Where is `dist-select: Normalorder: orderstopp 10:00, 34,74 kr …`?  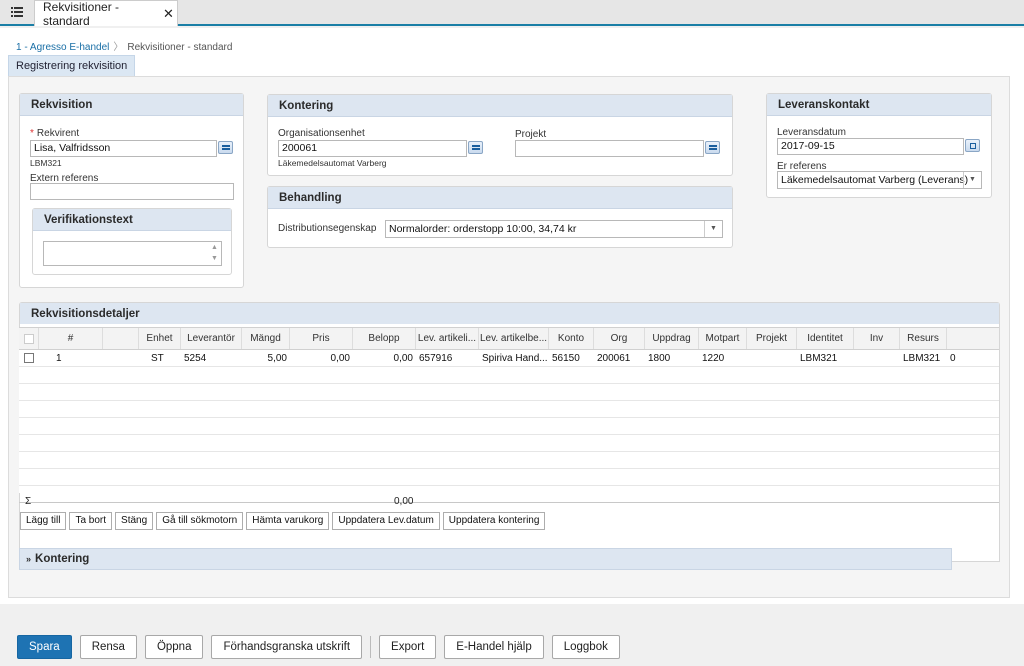
dist-select: Normalorder: orderstopp 10:00, 34,74 kr … is located at coordinates (554, 229).